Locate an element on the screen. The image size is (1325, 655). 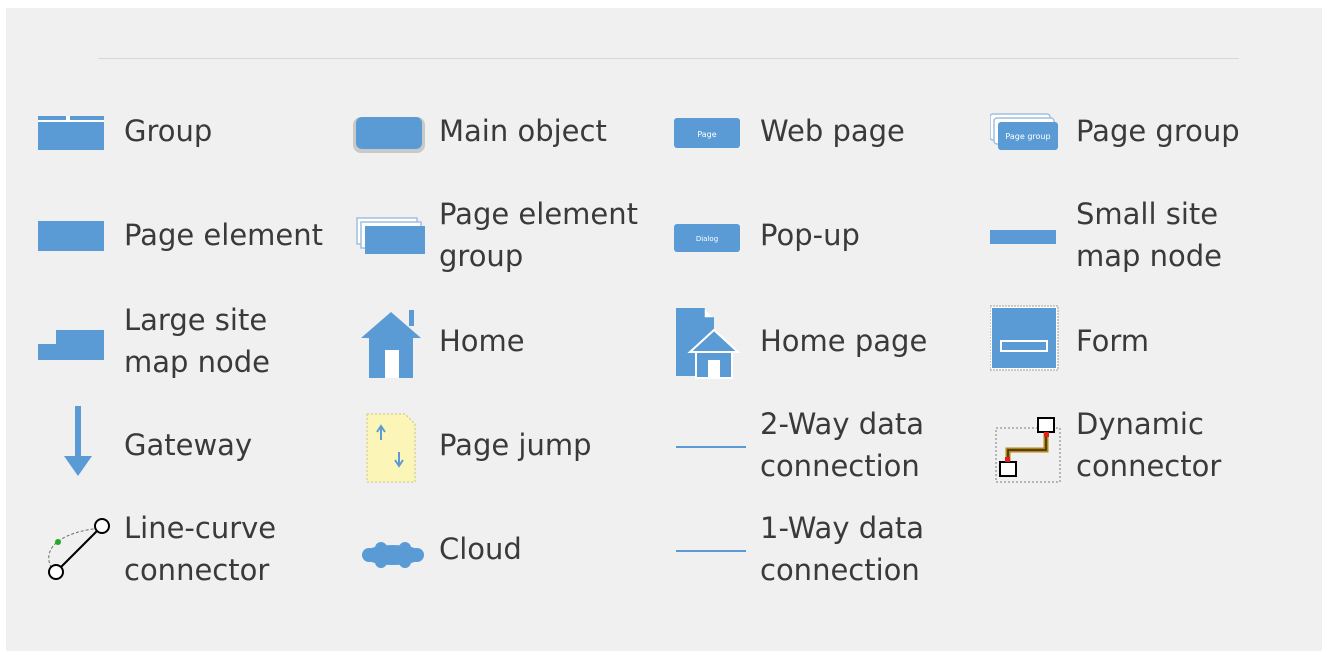
shape-cloud: Cloud is located at coordinates (503, 549).